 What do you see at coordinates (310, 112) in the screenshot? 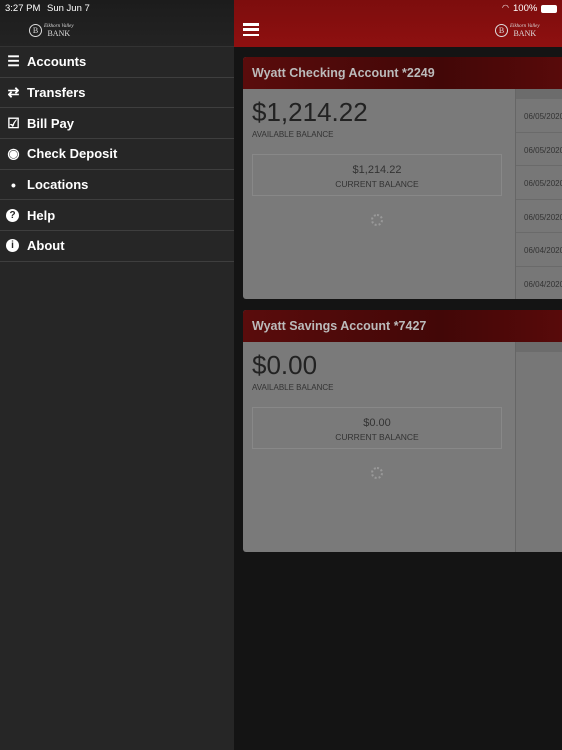
I see `available-balance: $1,214.22` at bounding box center [310, 112].